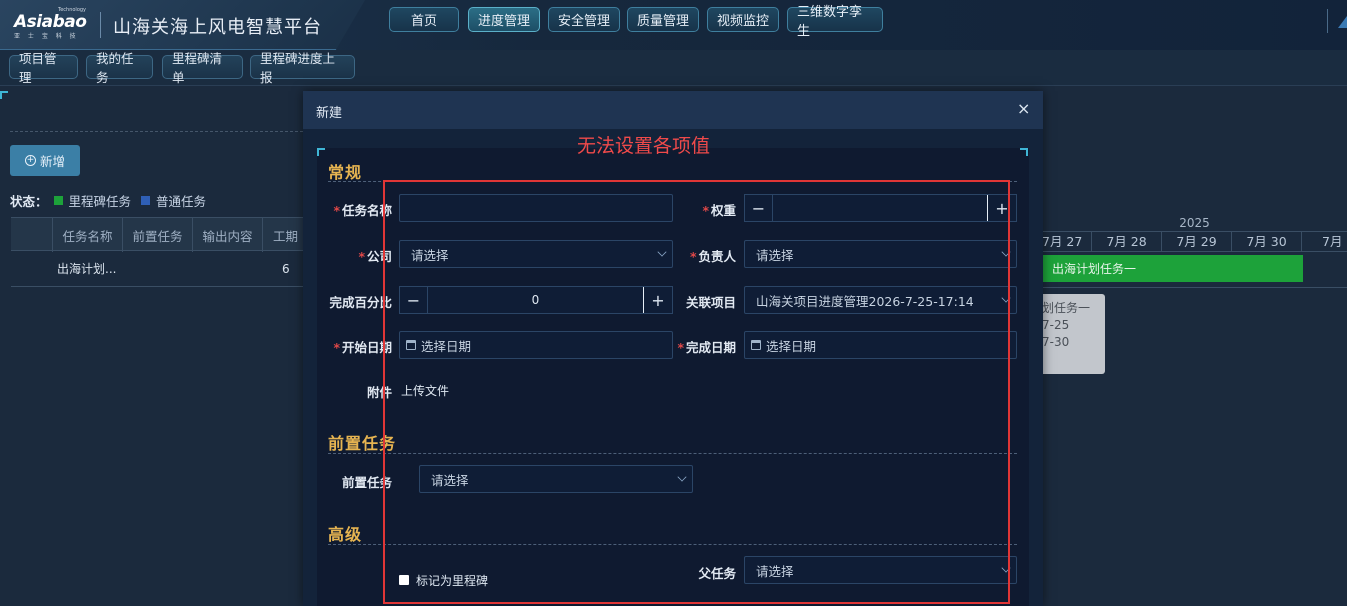  I want to click on nav-safety: 安全管理, so click(584, 19).